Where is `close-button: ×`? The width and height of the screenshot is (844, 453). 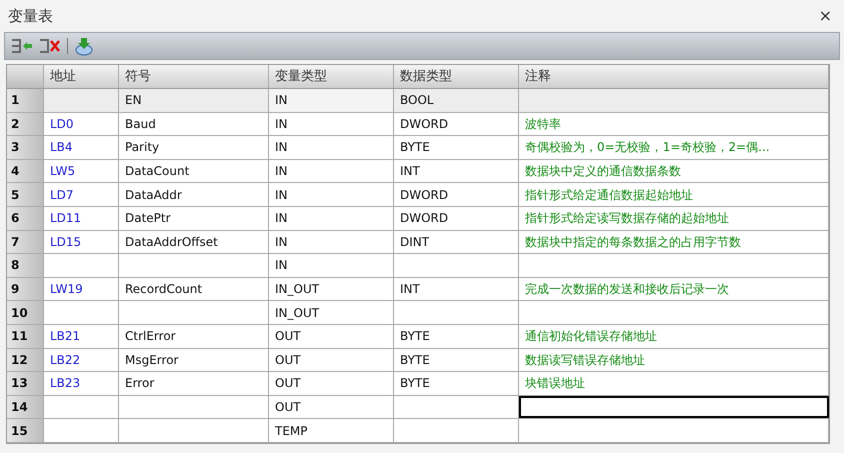
close-button: × is located at coordinates (825, 16).